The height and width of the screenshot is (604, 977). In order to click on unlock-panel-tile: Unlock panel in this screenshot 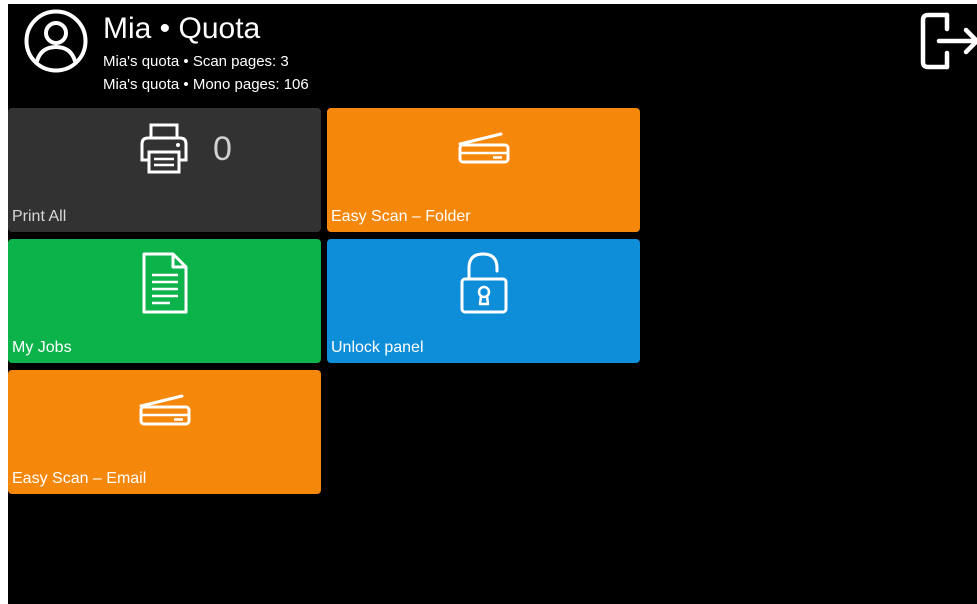, I will do `click(483, 301)`.